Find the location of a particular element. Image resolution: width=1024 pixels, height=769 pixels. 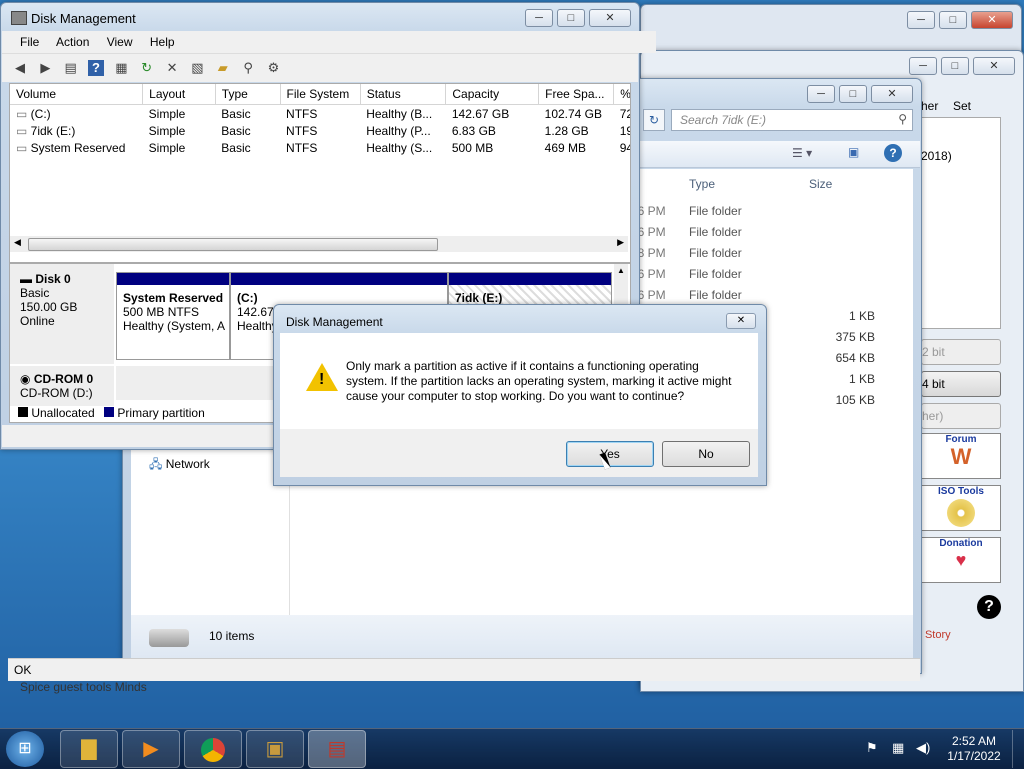

file-size: 375 KB is located at coordinates (855, 337).